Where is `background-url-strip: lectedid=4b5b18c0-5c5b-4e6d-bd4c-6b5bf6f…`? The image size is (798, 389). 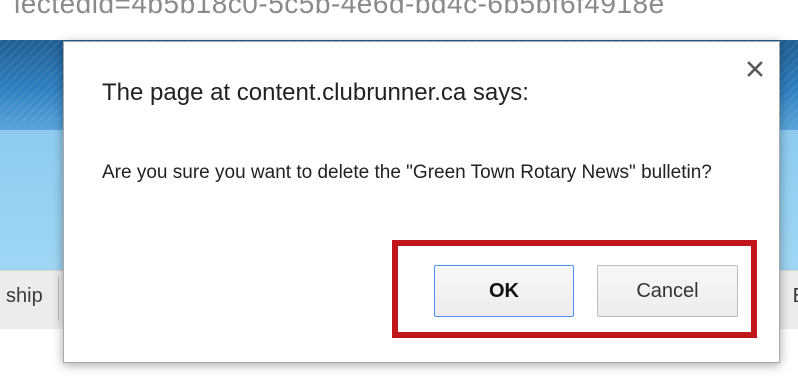
background-url-strip: lectedid=4b5b18c0-5c5b-4e6d-bd4c-6b5bf6f… is located at coordinates (399, 20).